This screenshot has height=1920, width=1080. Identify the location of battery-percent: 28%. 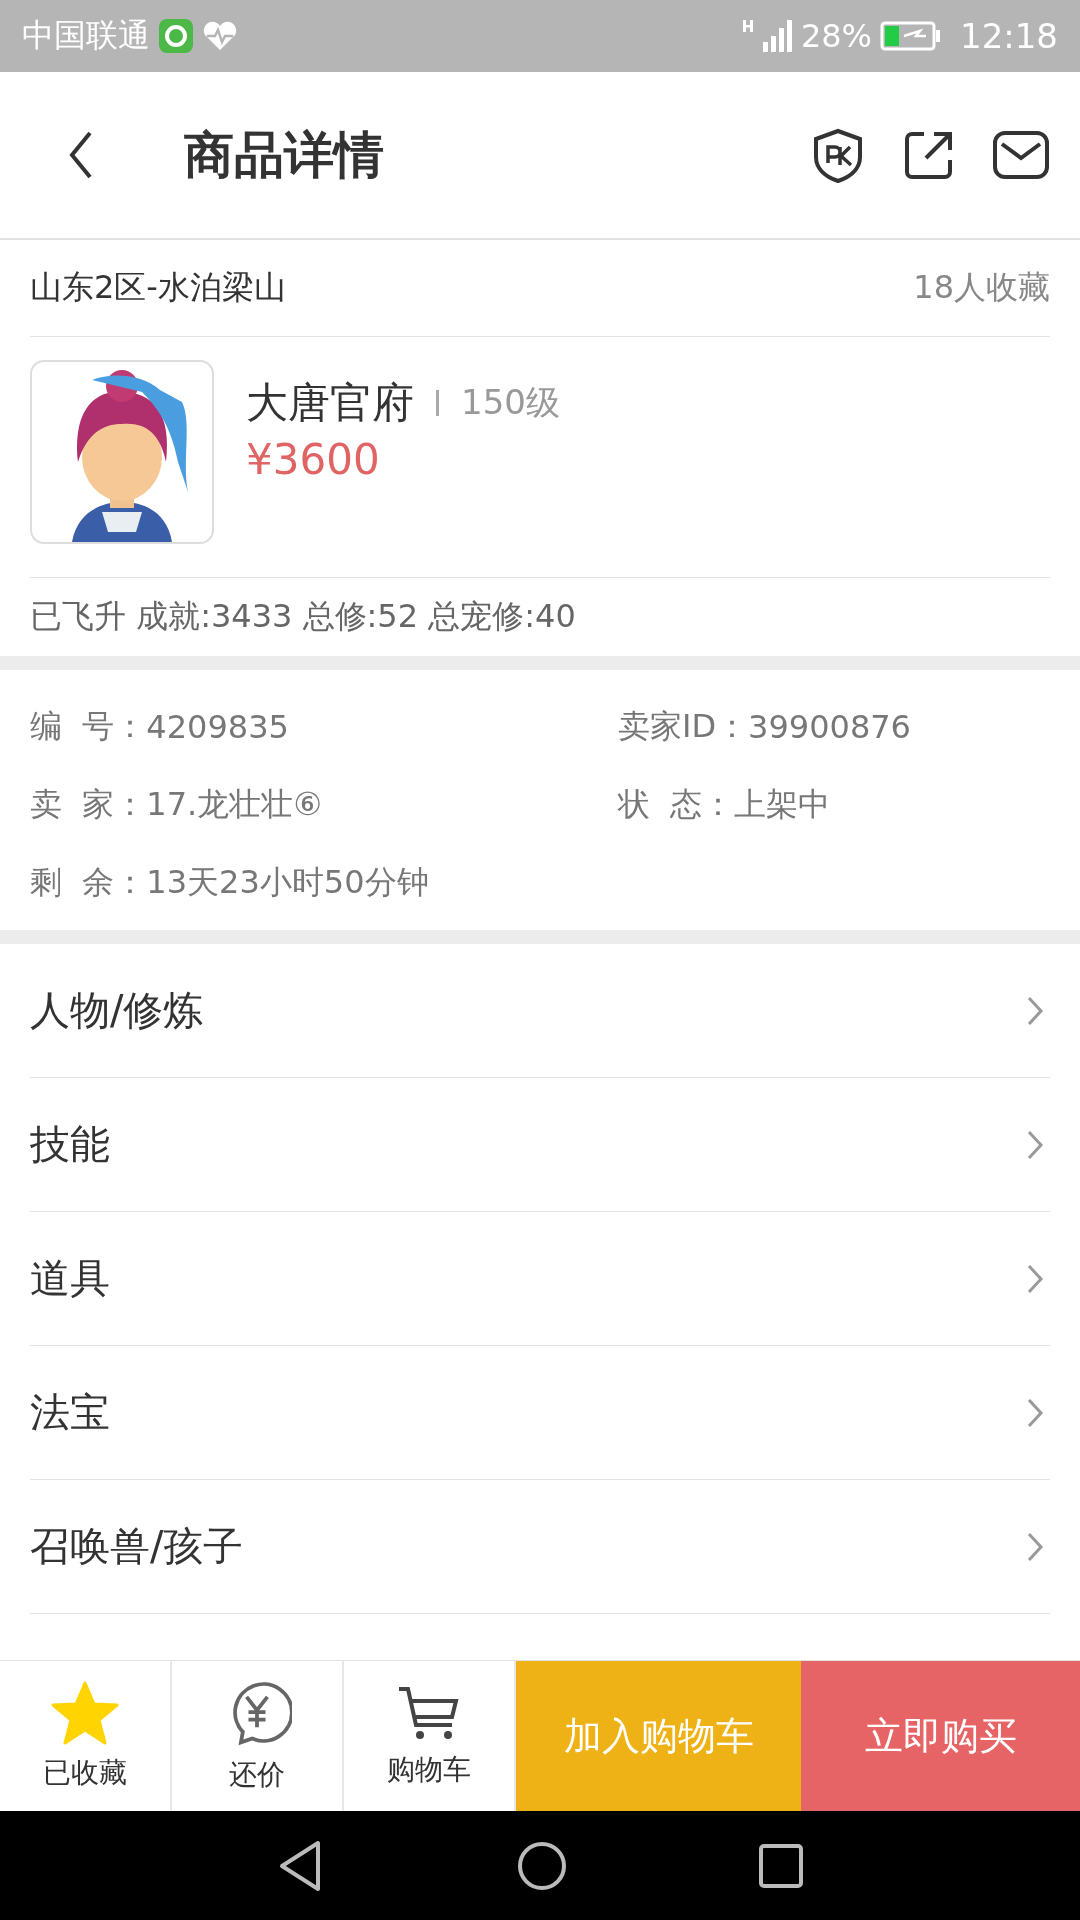
(836, 36).